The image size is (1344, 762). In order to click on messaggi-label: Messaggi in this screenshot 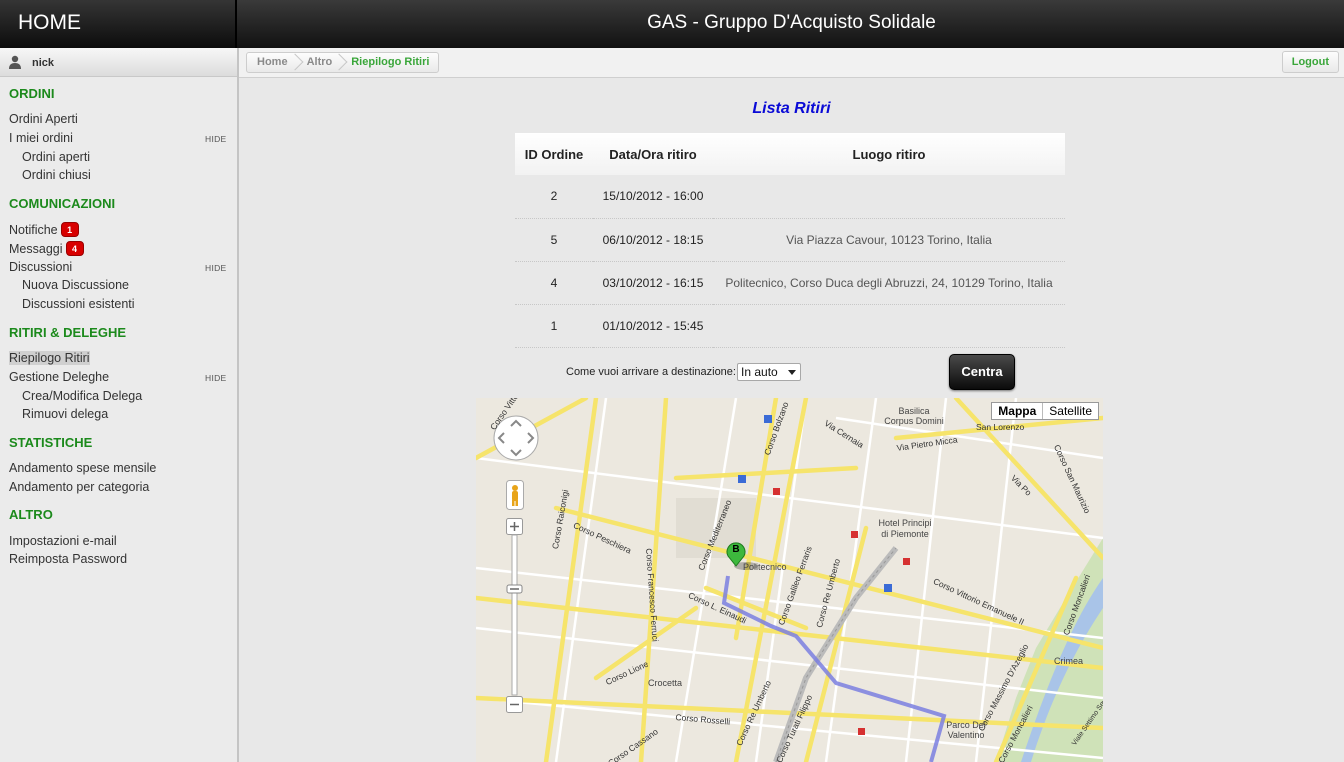, I will do `click(36, 249)`.